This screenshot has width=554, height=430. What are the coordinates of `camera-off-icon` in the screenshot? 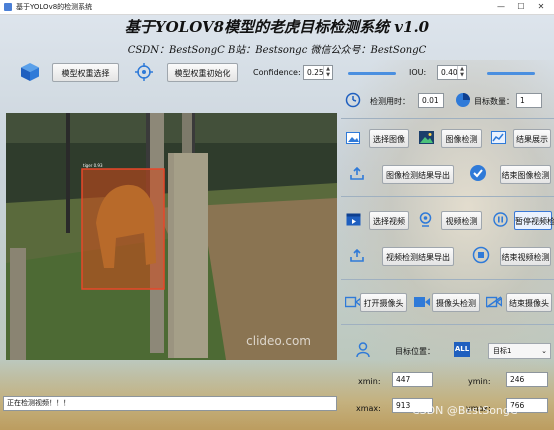 It's located at (494, 302).